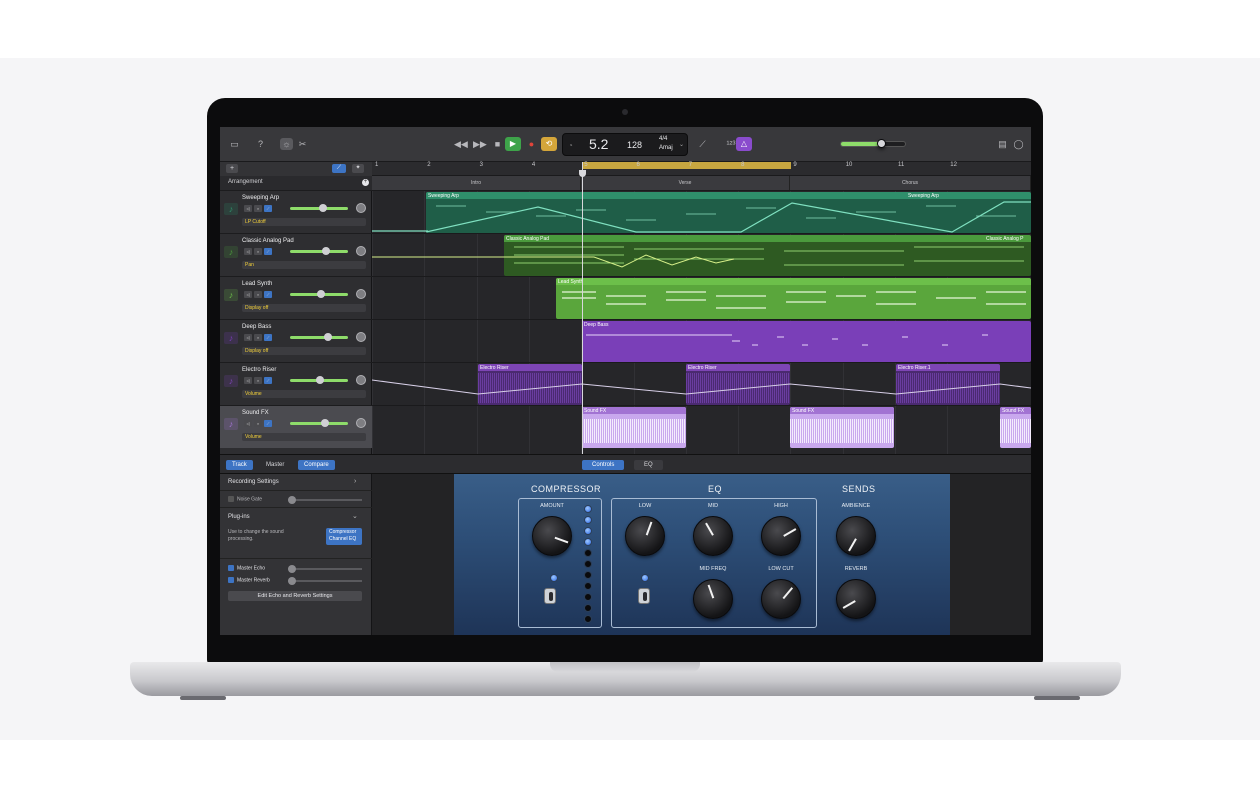 Image resolution: width=1260 pixels, height=800 pixels. Describe the element at coordinates (239, 465) in the screenshot. I see `tab-track: Track` at that location.